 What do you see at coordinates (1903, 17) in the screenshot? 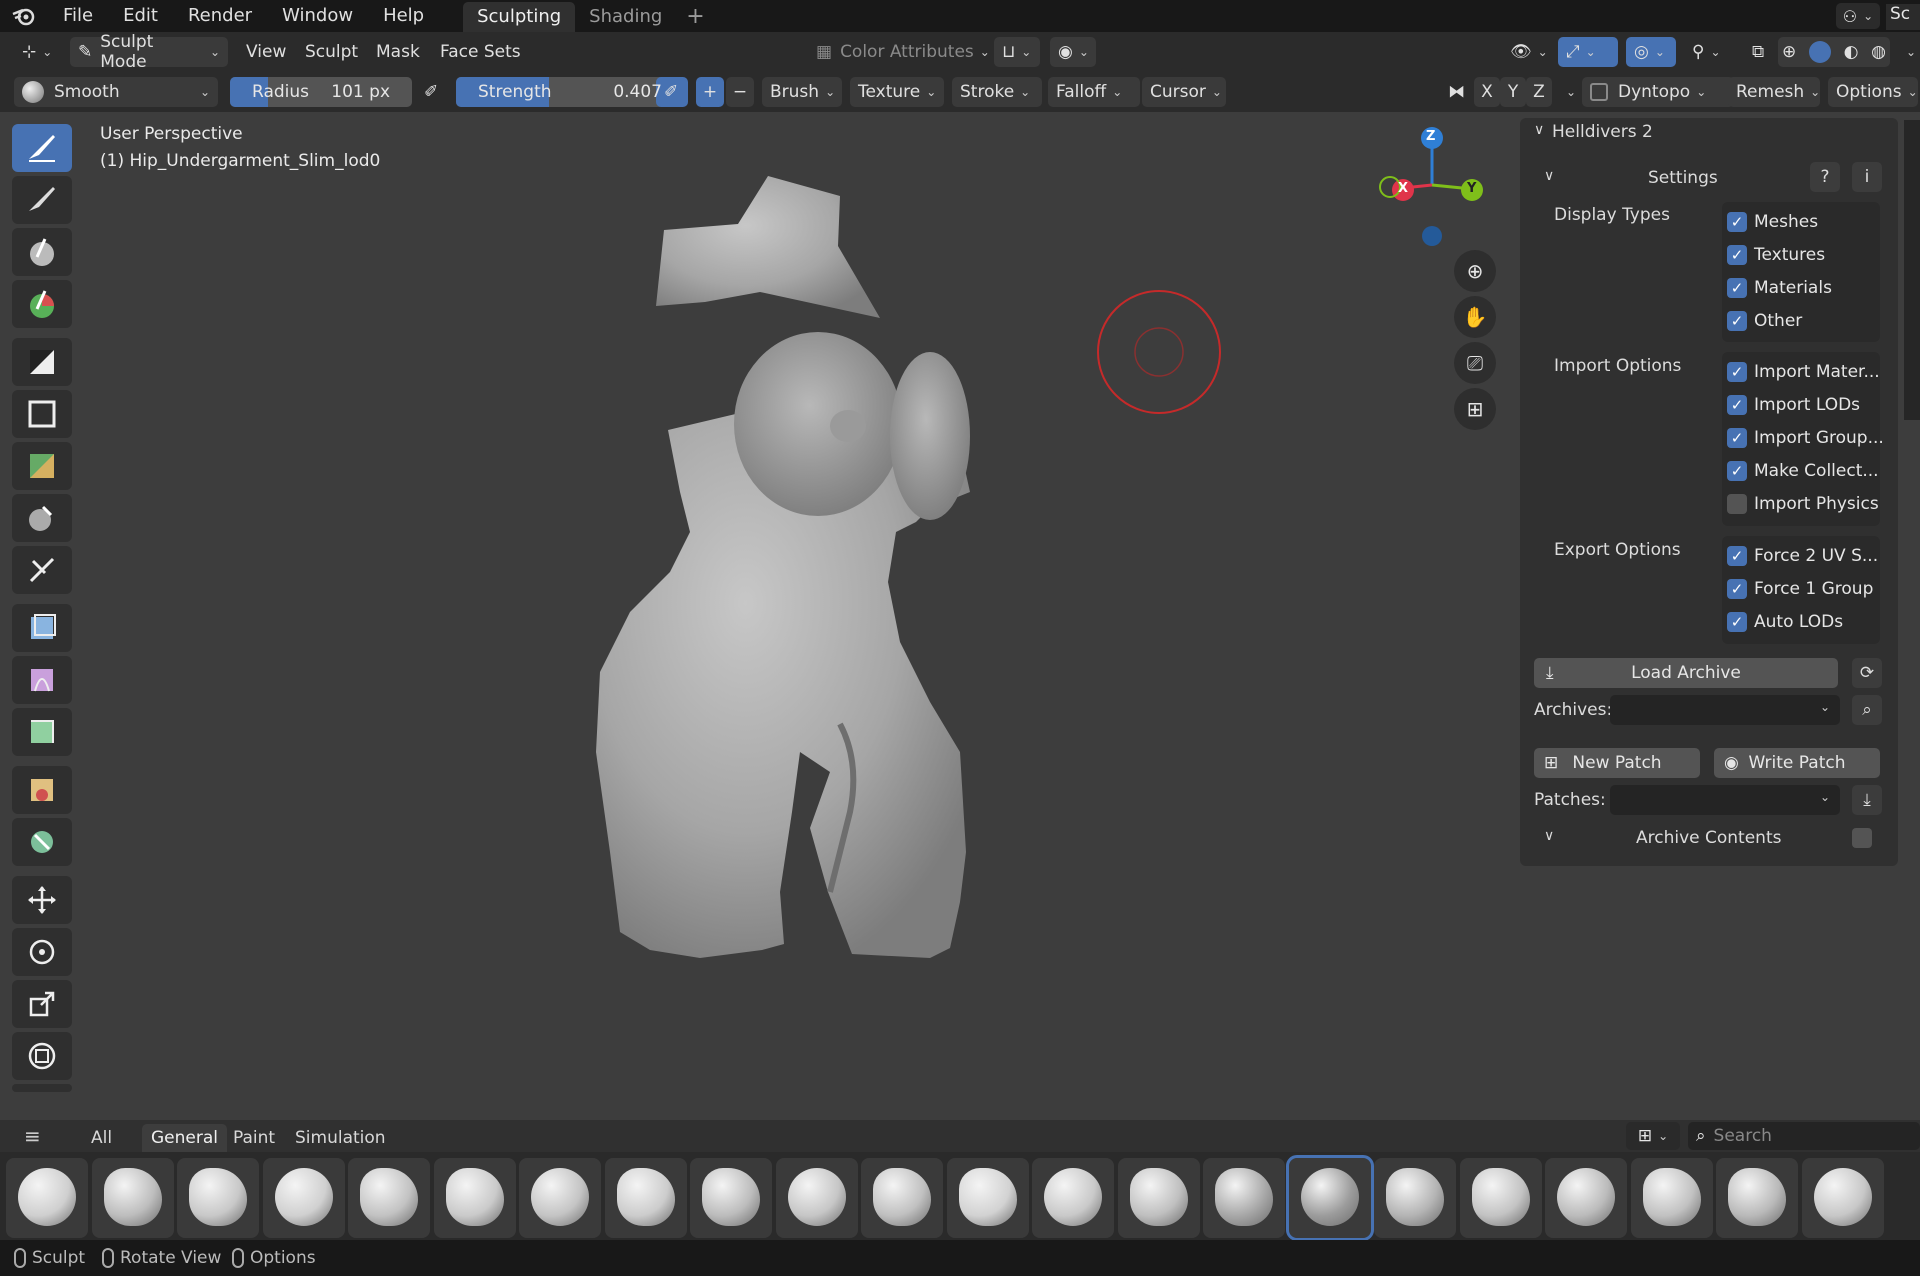
I see `scene-name: Sc` at bounding box center [1903, 17].